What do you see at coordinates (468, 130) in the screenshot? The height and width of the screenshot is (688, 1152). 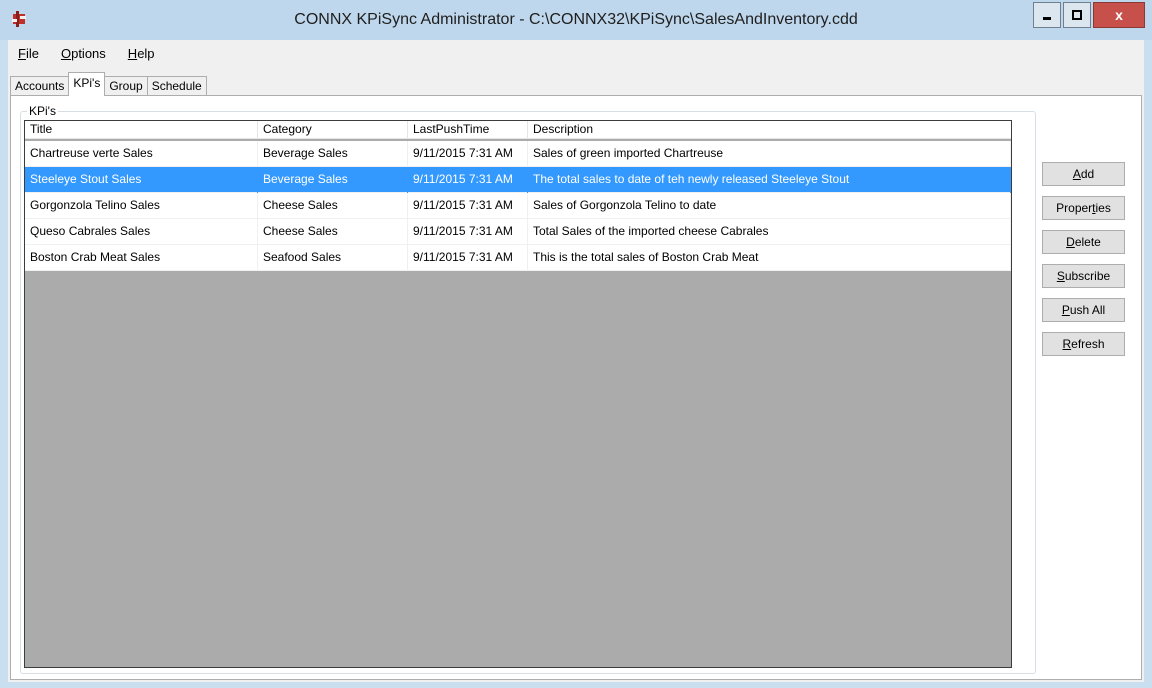 I see `column-header-lastpushtime: LastPushTime` at bounding box center [468, 130].